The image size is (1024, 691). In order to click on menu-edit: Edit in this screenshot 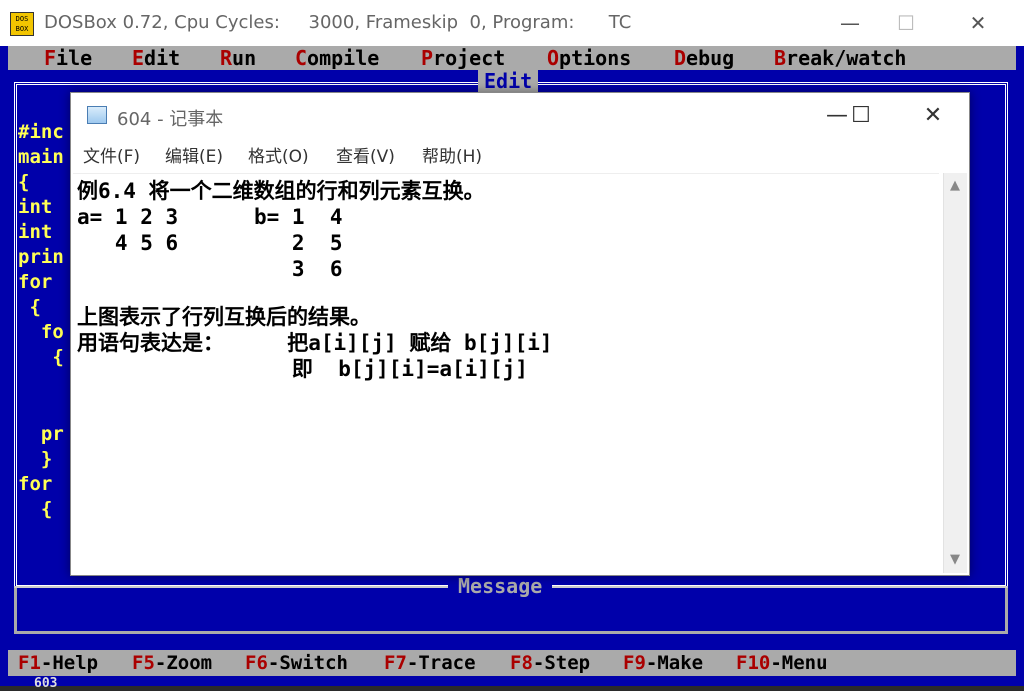, I will do `click(156, 58)`.